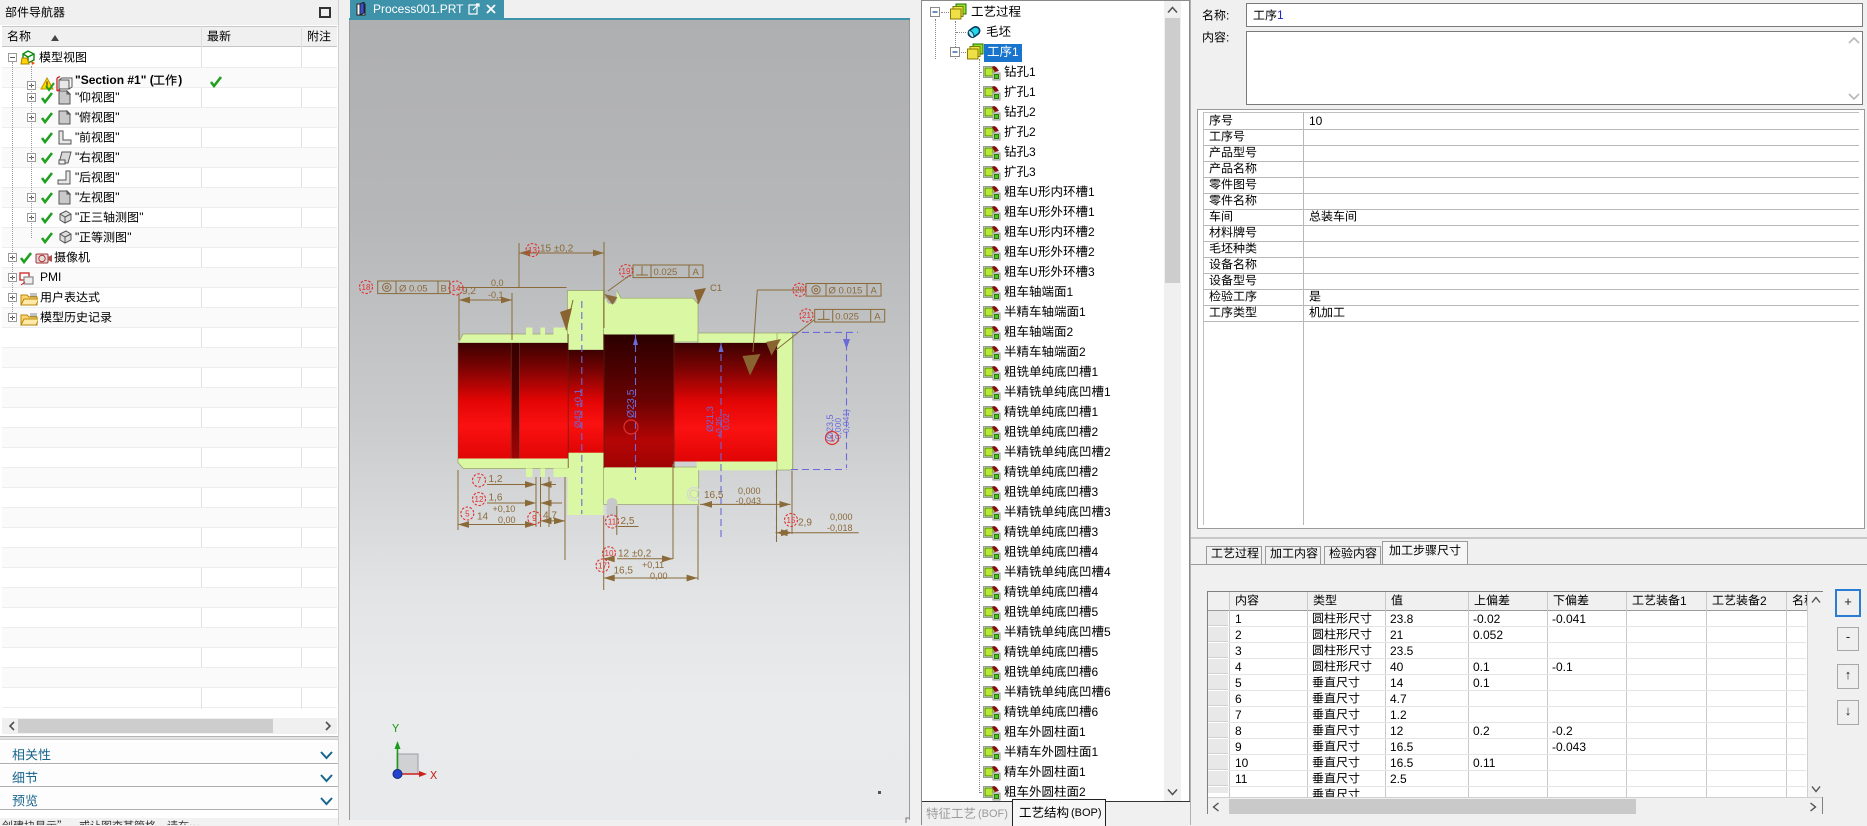  What do you see at coordinates (366, 287) in the screenshot?
I see `svg-text: 18` at bounding box center [366, 287].